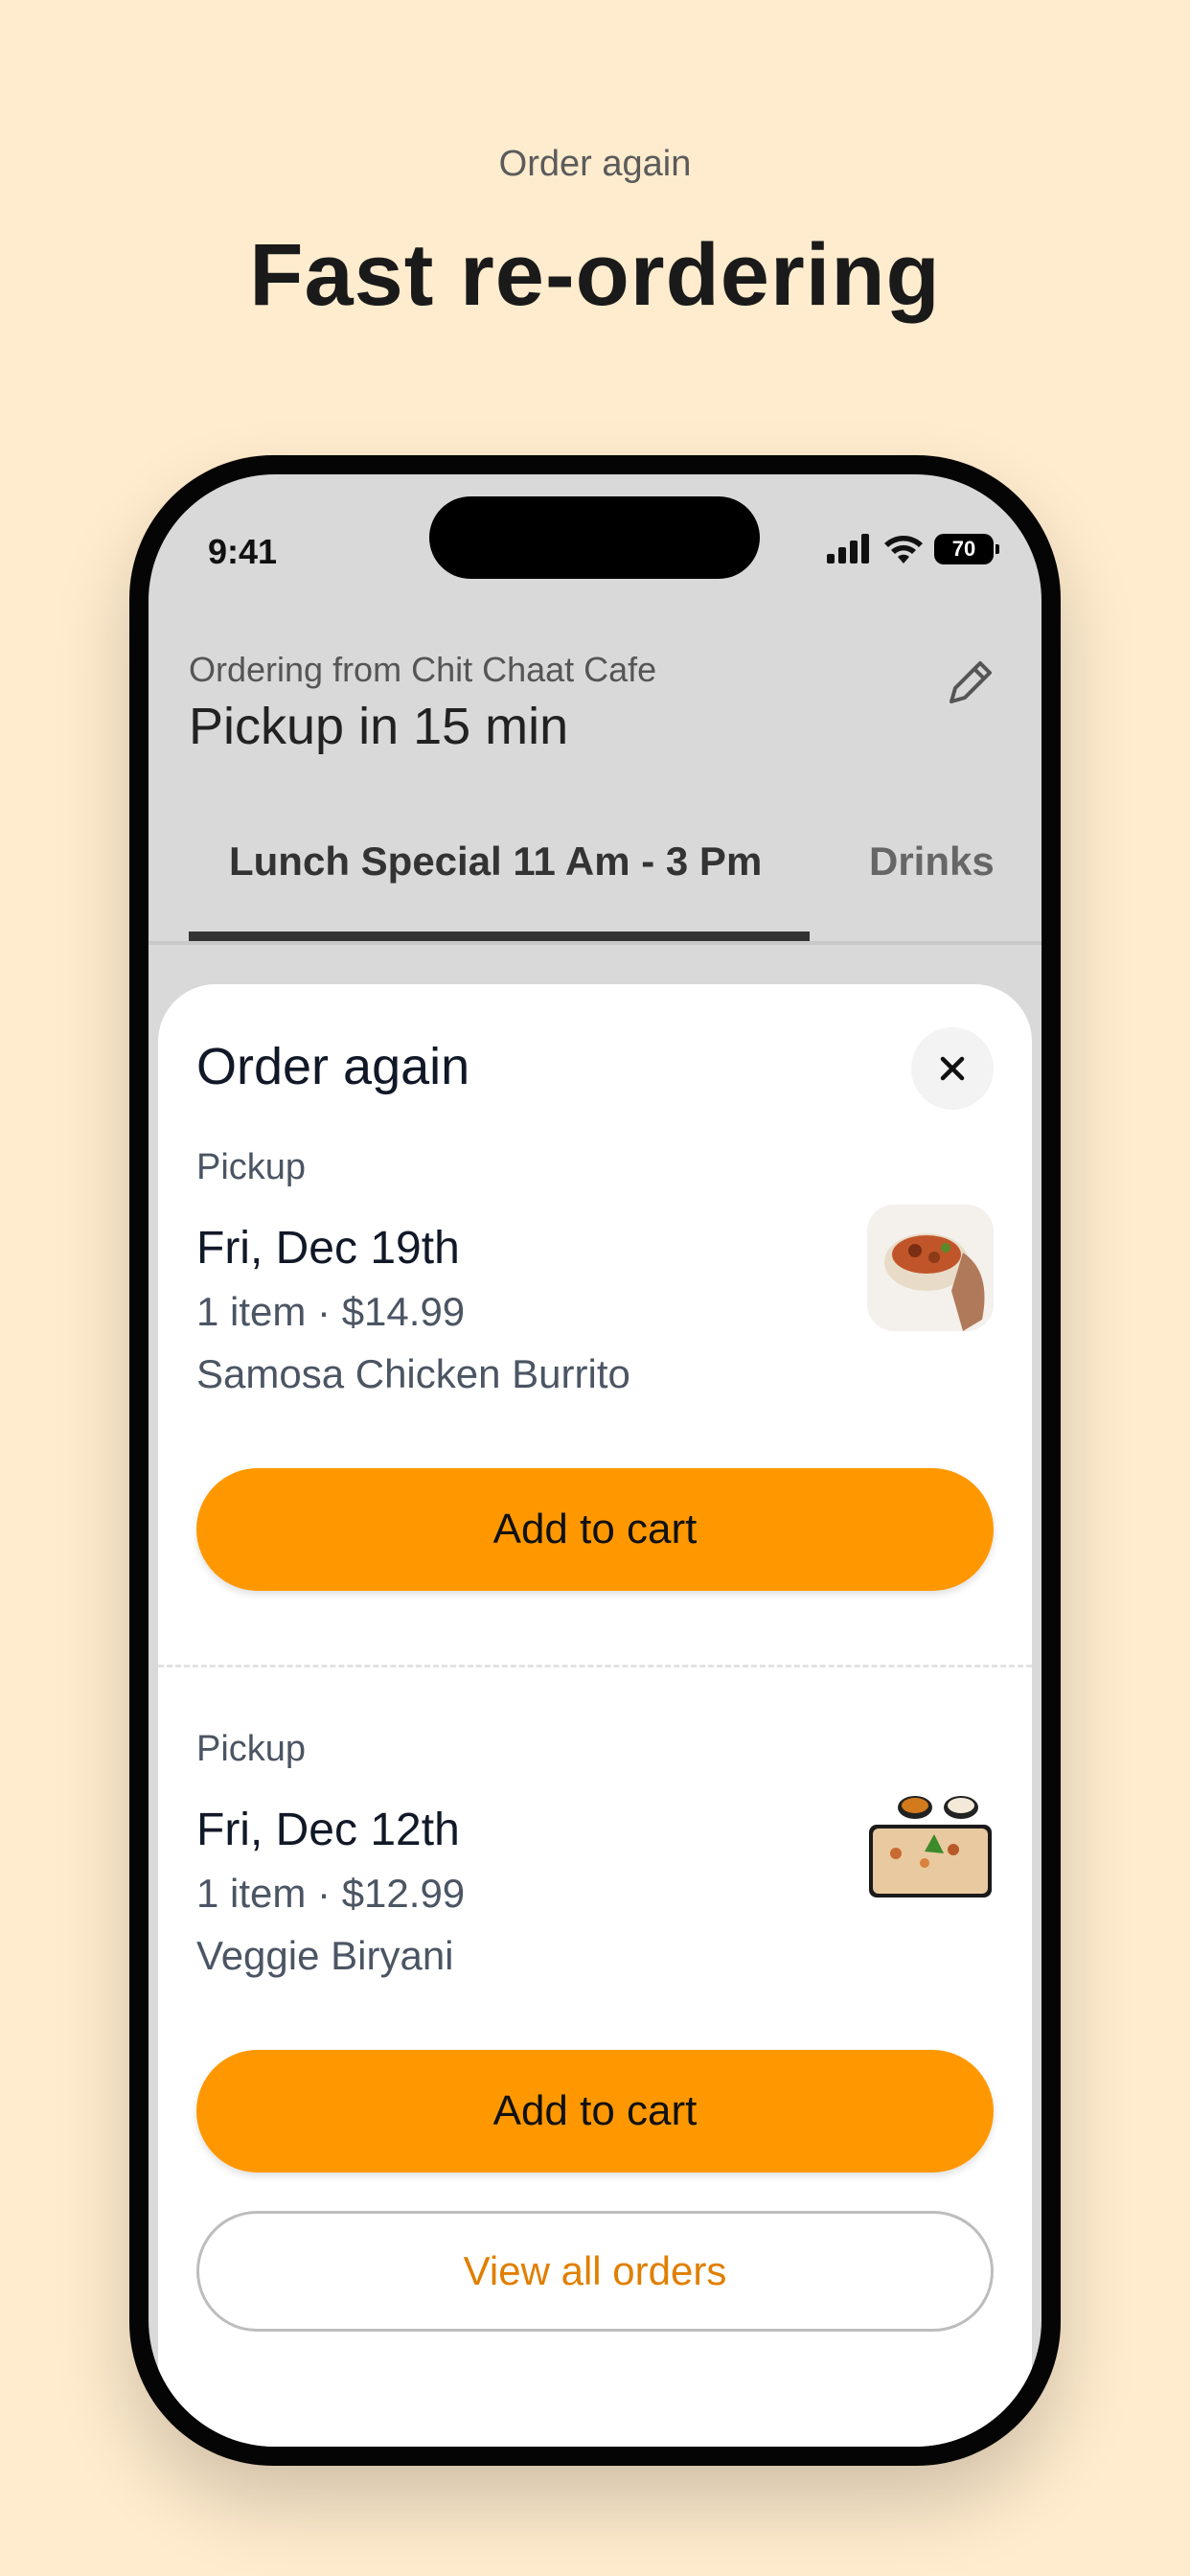 The width and height of the screenshot is (1190, 2576). Describe the element at coordinates (423, 669) in the screenshot. I see `ordering-from-label: Ordering from Chit Chaat Cafe` at that location.